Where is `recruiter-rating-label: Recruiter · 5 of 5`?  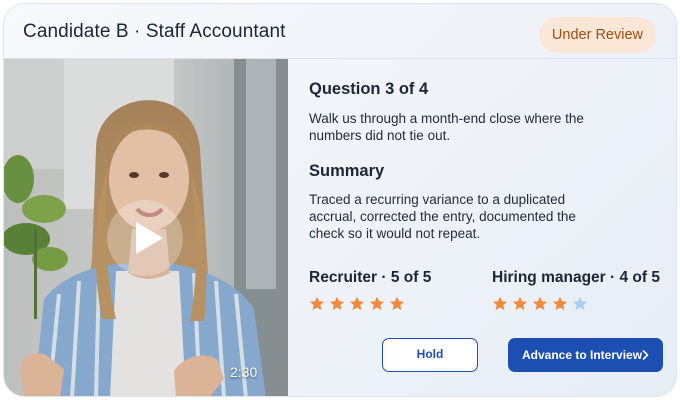
recruiter-rating-label: Recruiter · 5 of 5 is located at coordinates (370, 277).